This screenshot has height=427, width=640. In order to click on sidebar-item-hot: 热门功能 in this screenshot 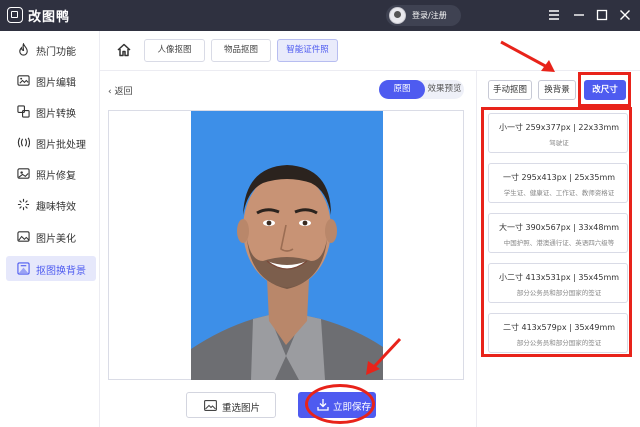, I will do `click(51, 49)`.